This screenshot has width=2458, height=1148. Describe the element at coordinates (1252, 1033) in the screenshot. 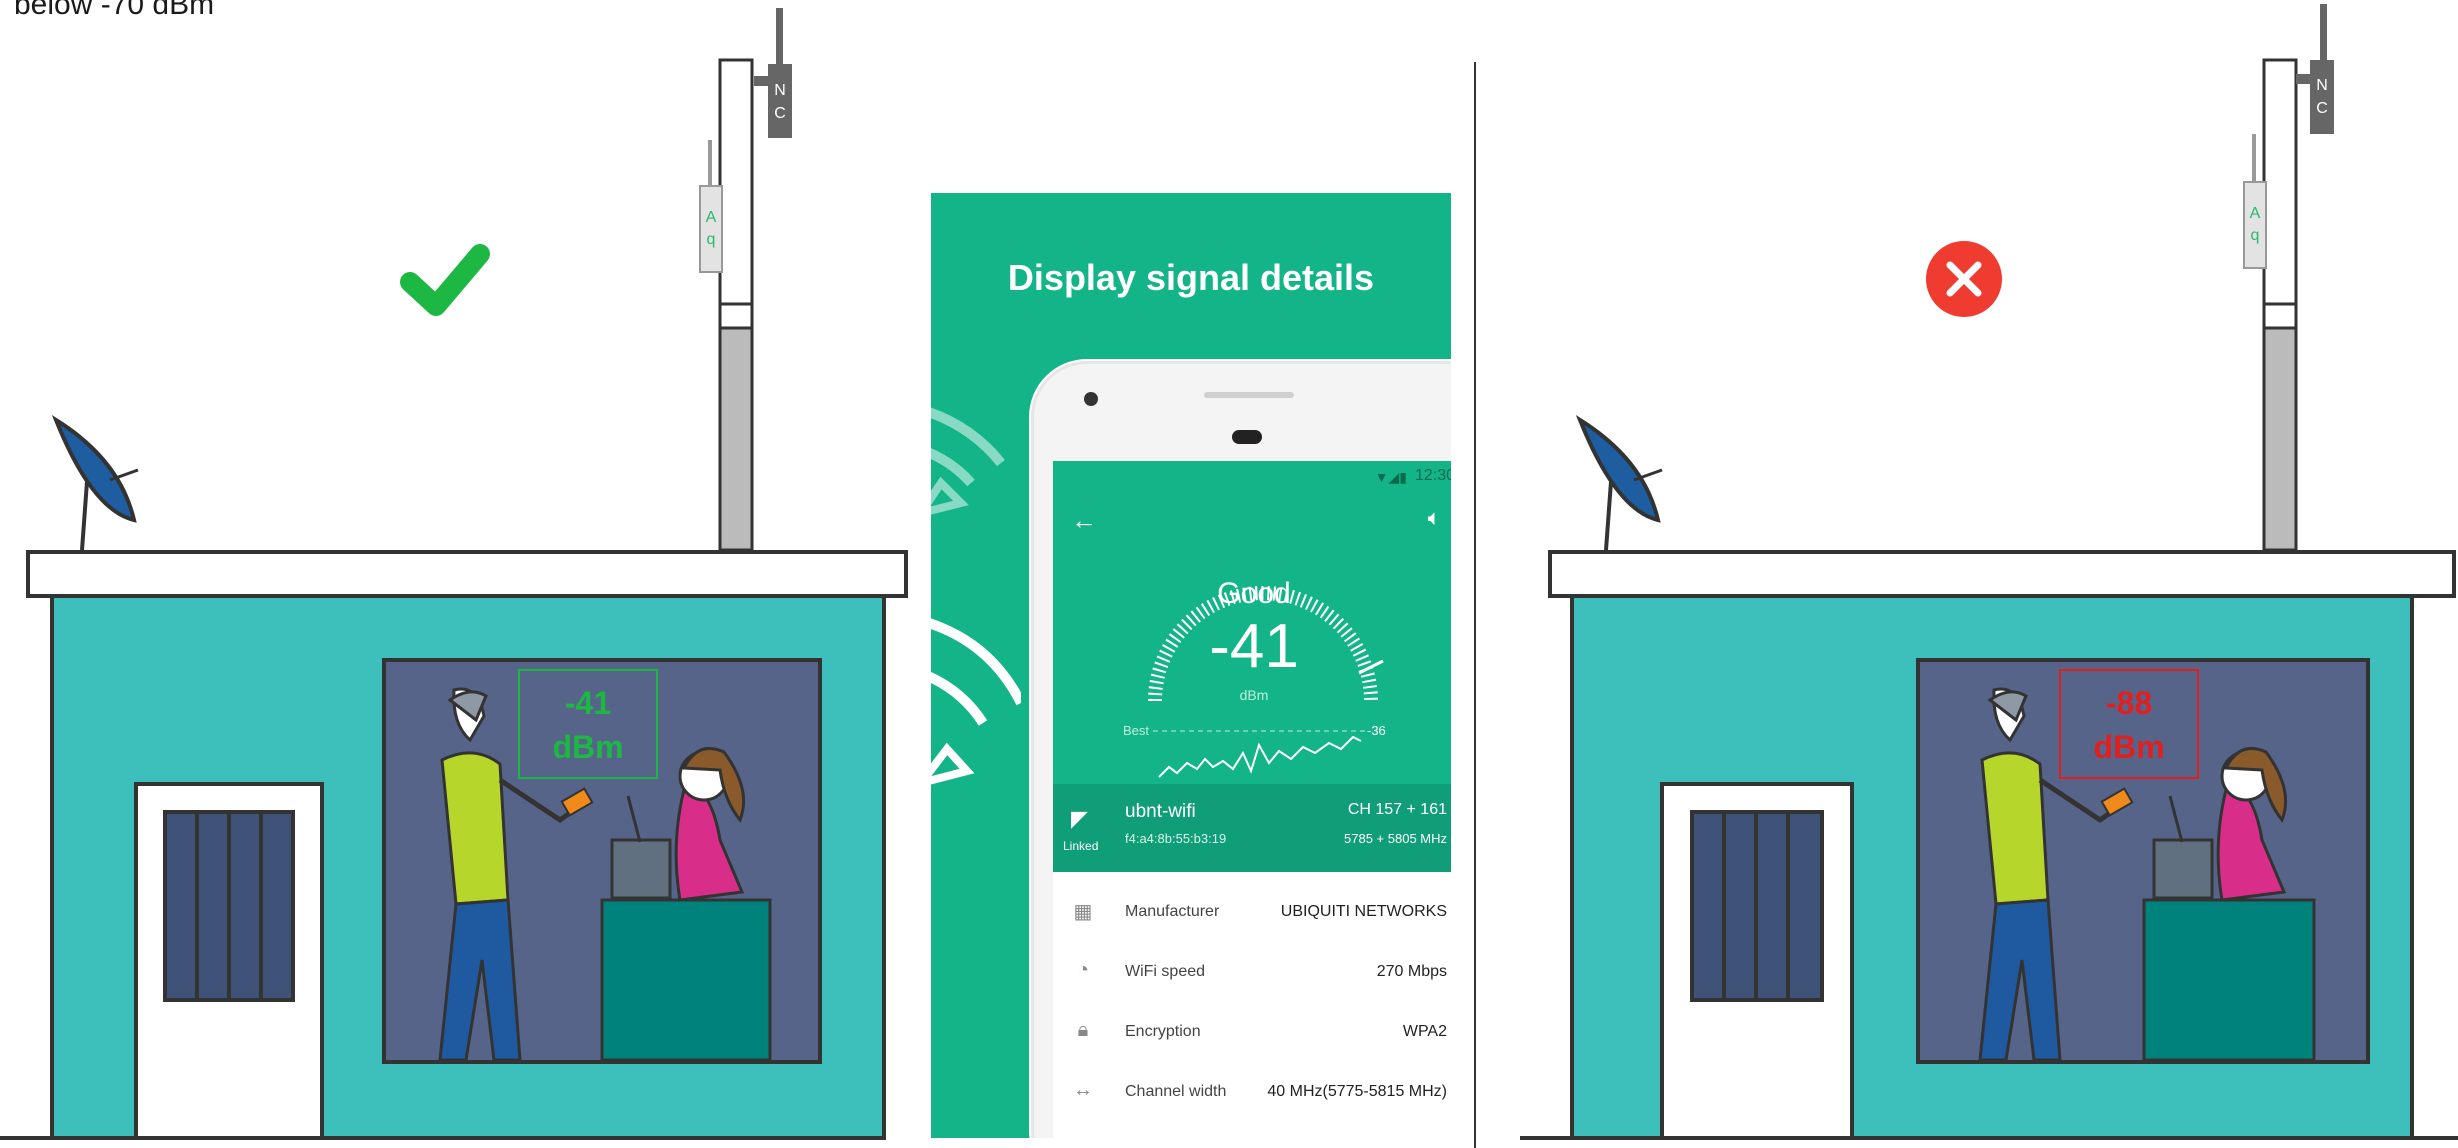

I see `detail-row-encryption: 🔒︎ Encryption WPA2` at that location.